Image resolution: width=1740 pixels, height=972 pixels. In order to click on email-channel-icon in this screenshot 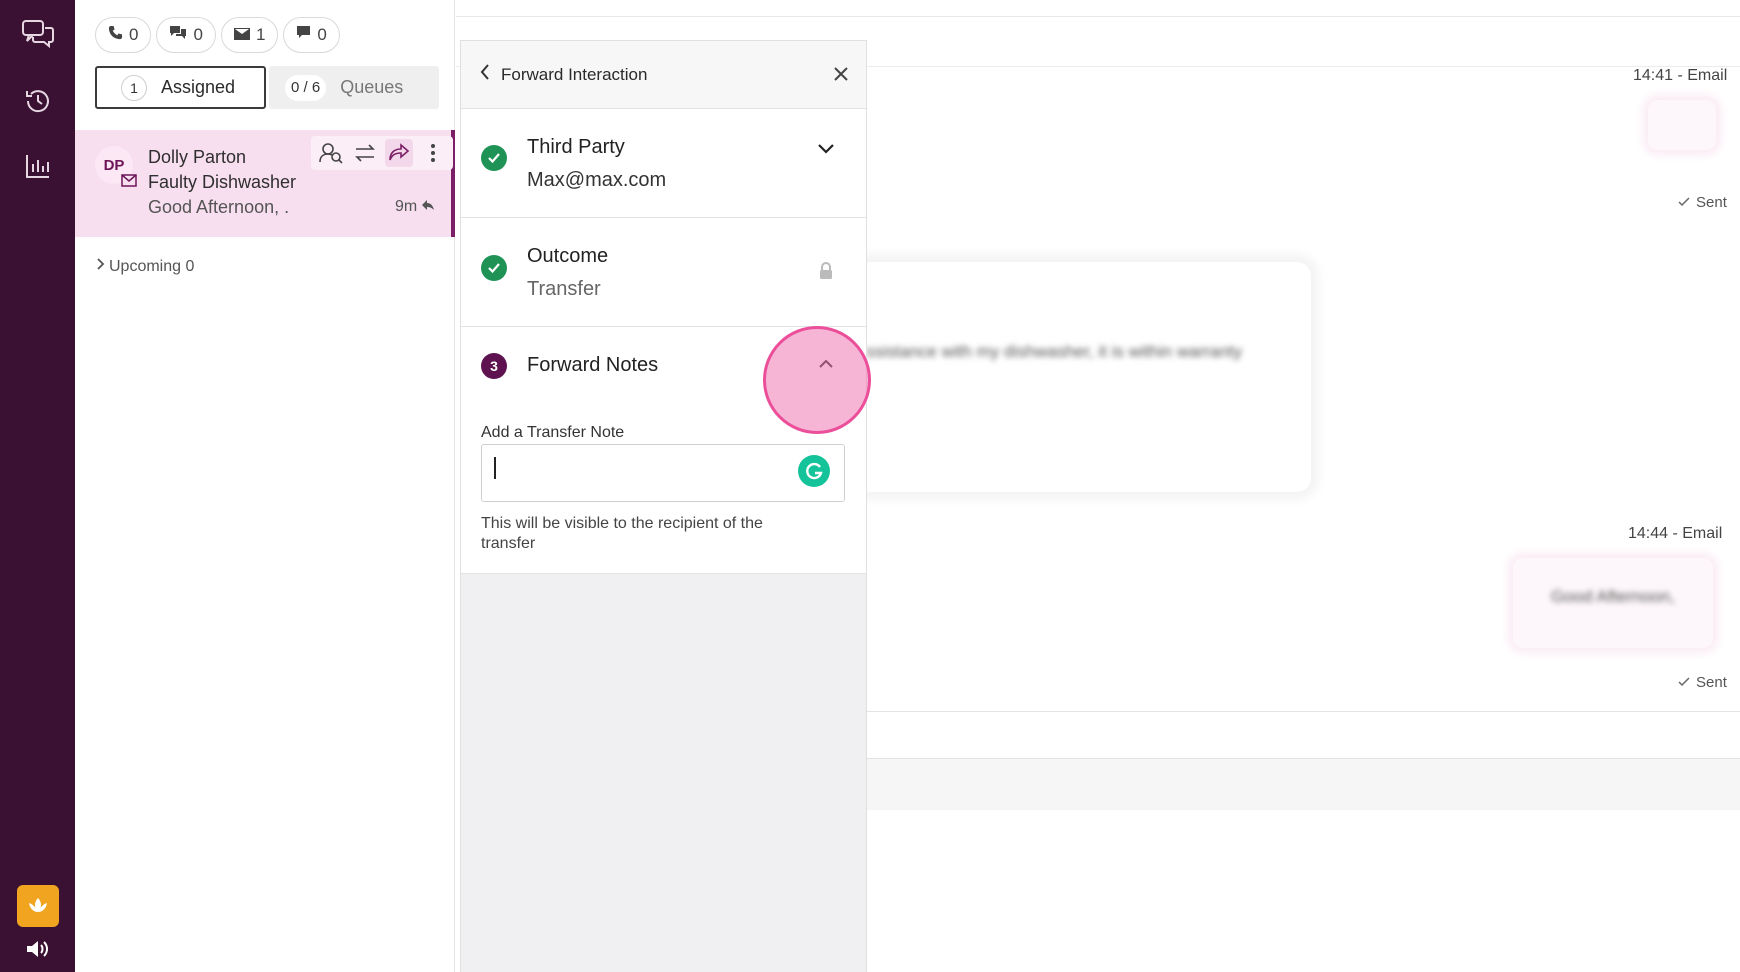, I will do `click(130, 181)`.